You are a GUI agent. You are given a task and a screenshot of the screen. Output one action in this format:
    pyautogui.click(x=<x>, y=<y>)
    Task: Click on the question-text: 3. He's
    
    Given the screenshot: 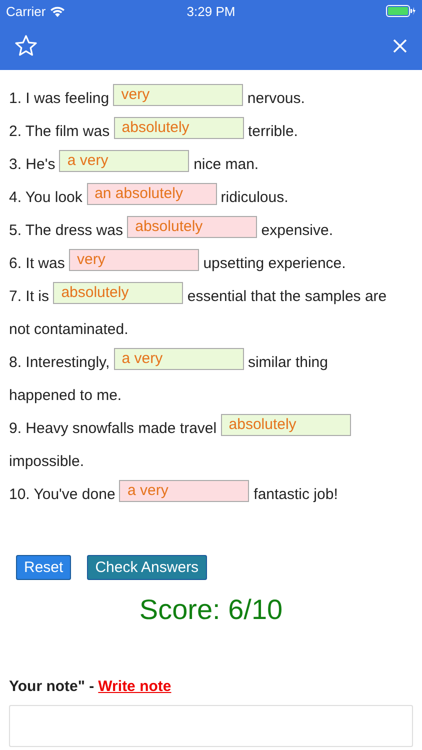 What is the action you would take?
    pyautogui.click(x=32, y=164)
    